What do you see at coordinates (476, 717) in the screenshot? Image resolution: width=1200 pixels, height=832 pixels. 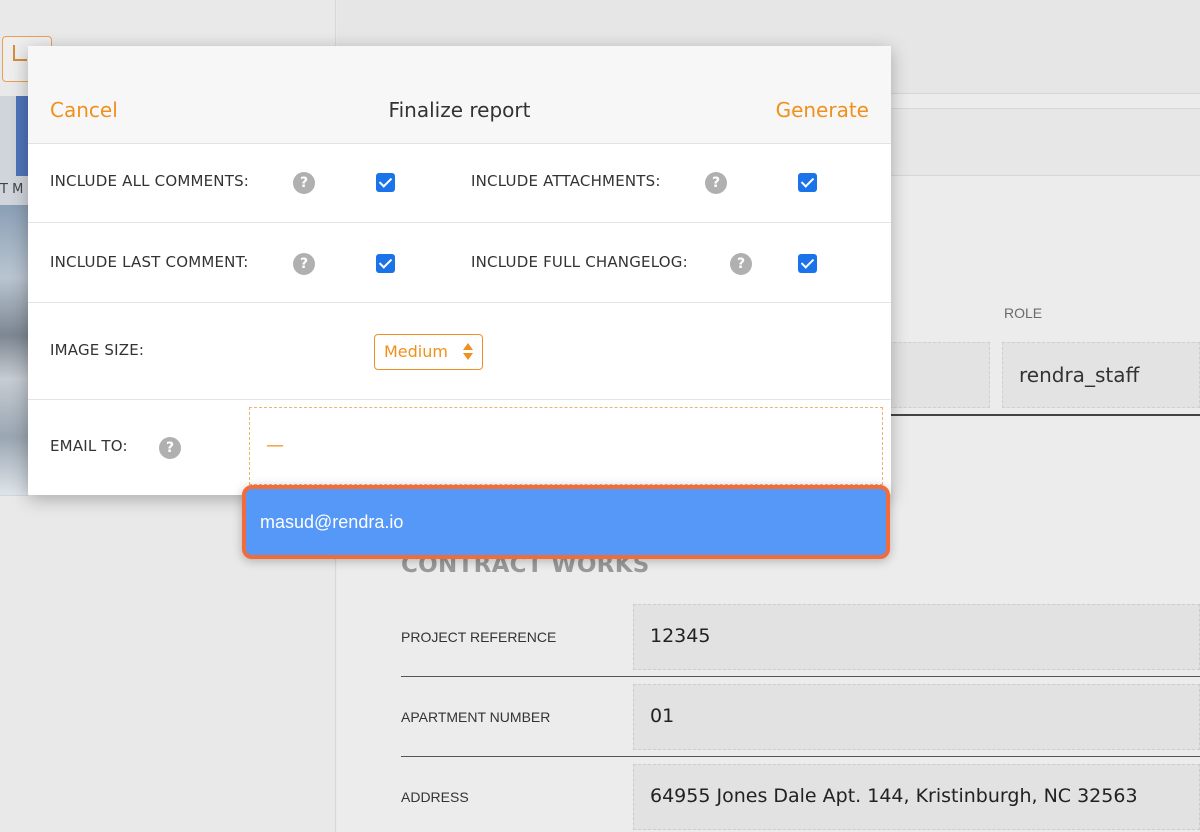 I see `apartment-number-label: APARTMENT NUMBER` at bounding box center [476, 717].